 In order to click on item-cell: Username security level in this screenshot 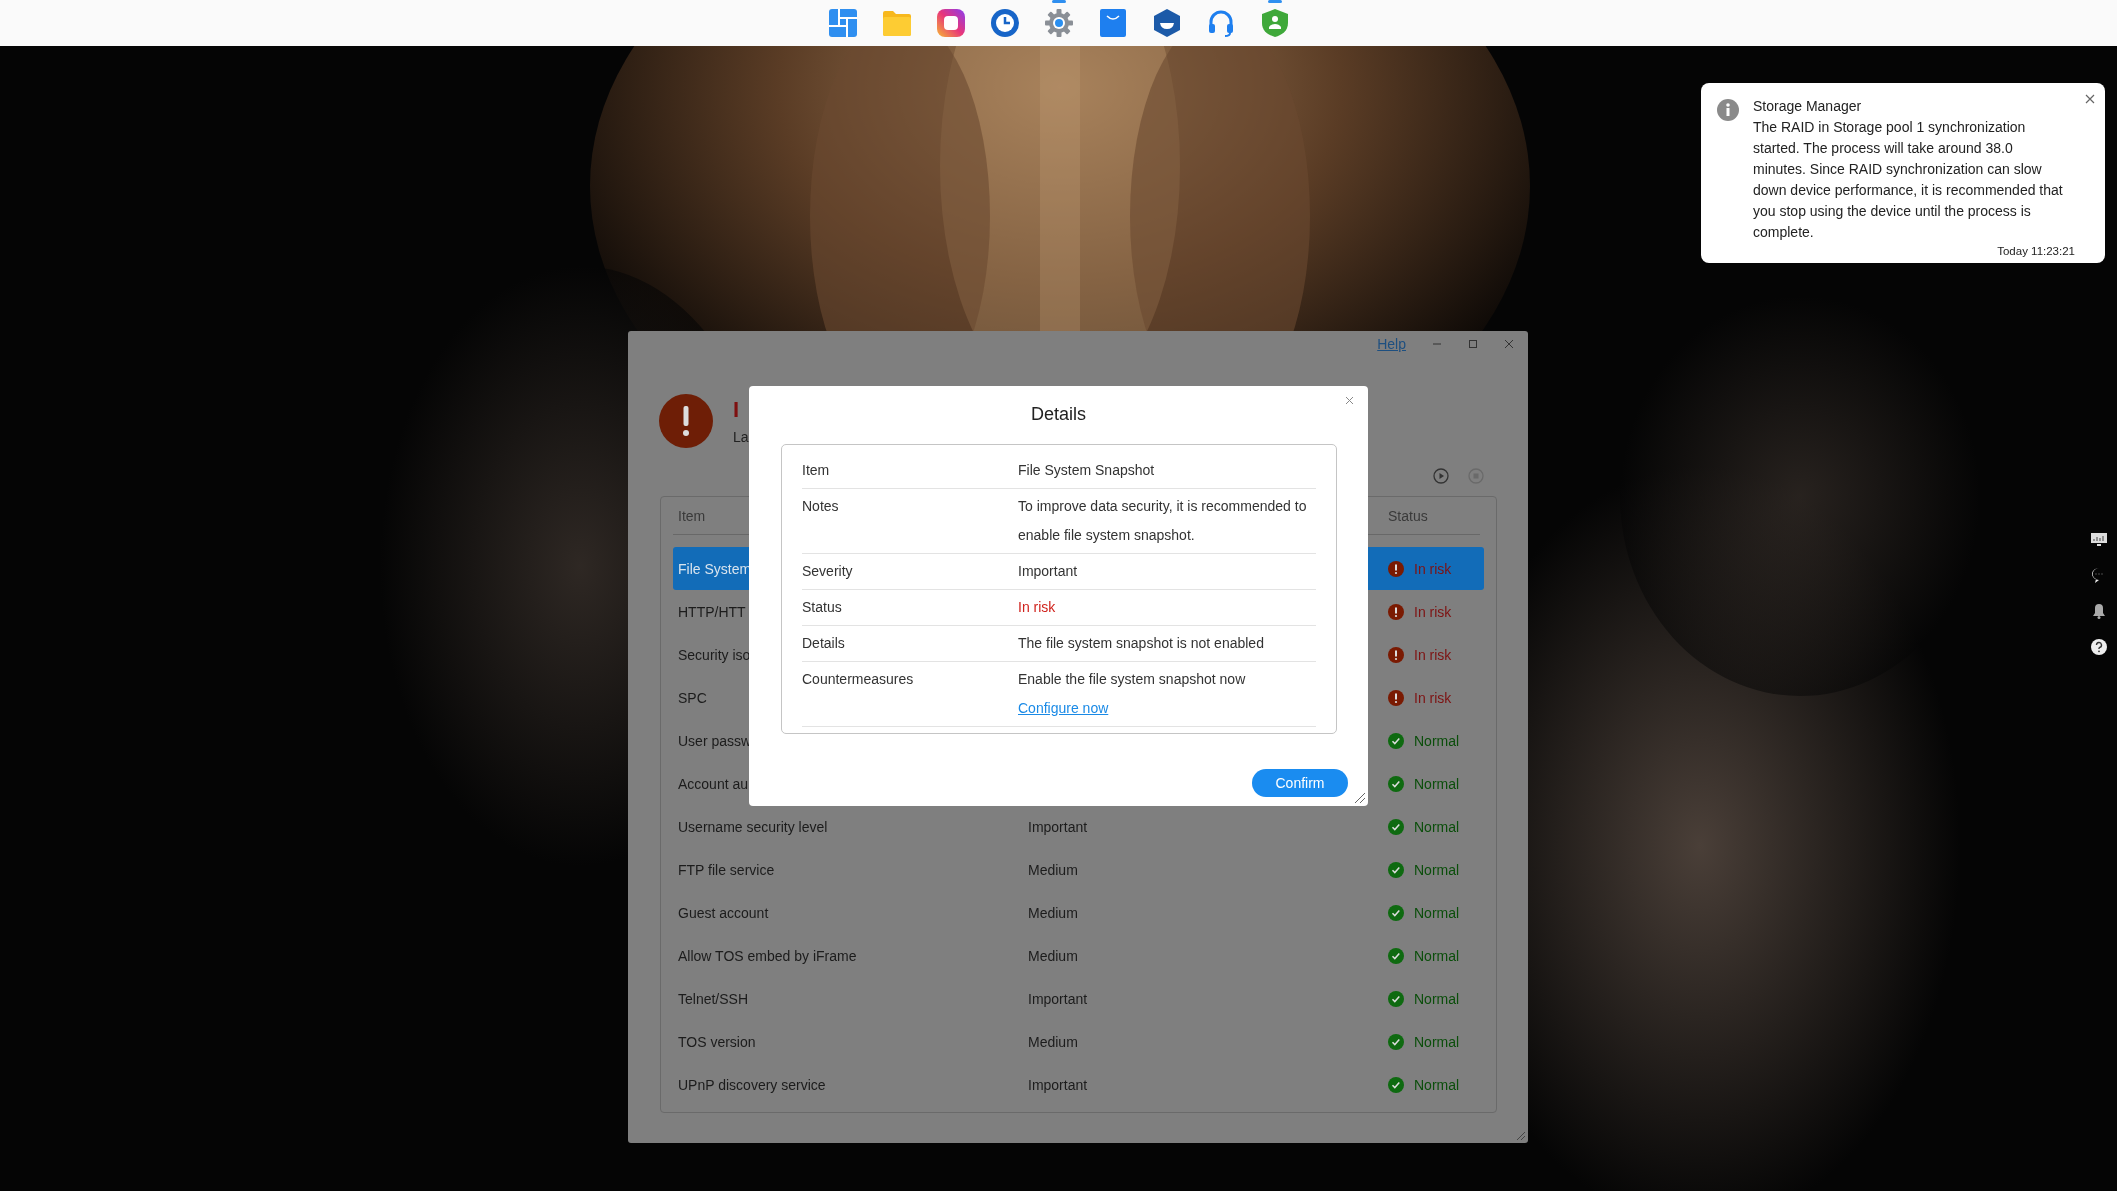, I will do `click(753, 826)`.